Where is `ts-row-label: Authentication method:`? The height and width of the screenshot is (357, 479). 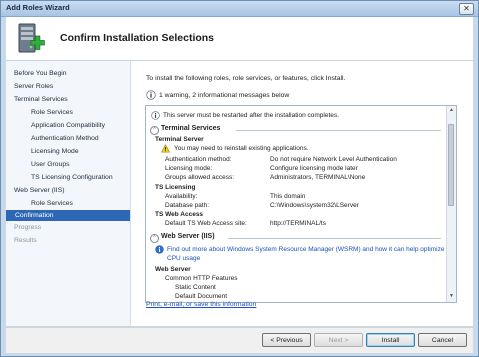
ts-row-label: Authentication method: is located at coordinates (198, 159).